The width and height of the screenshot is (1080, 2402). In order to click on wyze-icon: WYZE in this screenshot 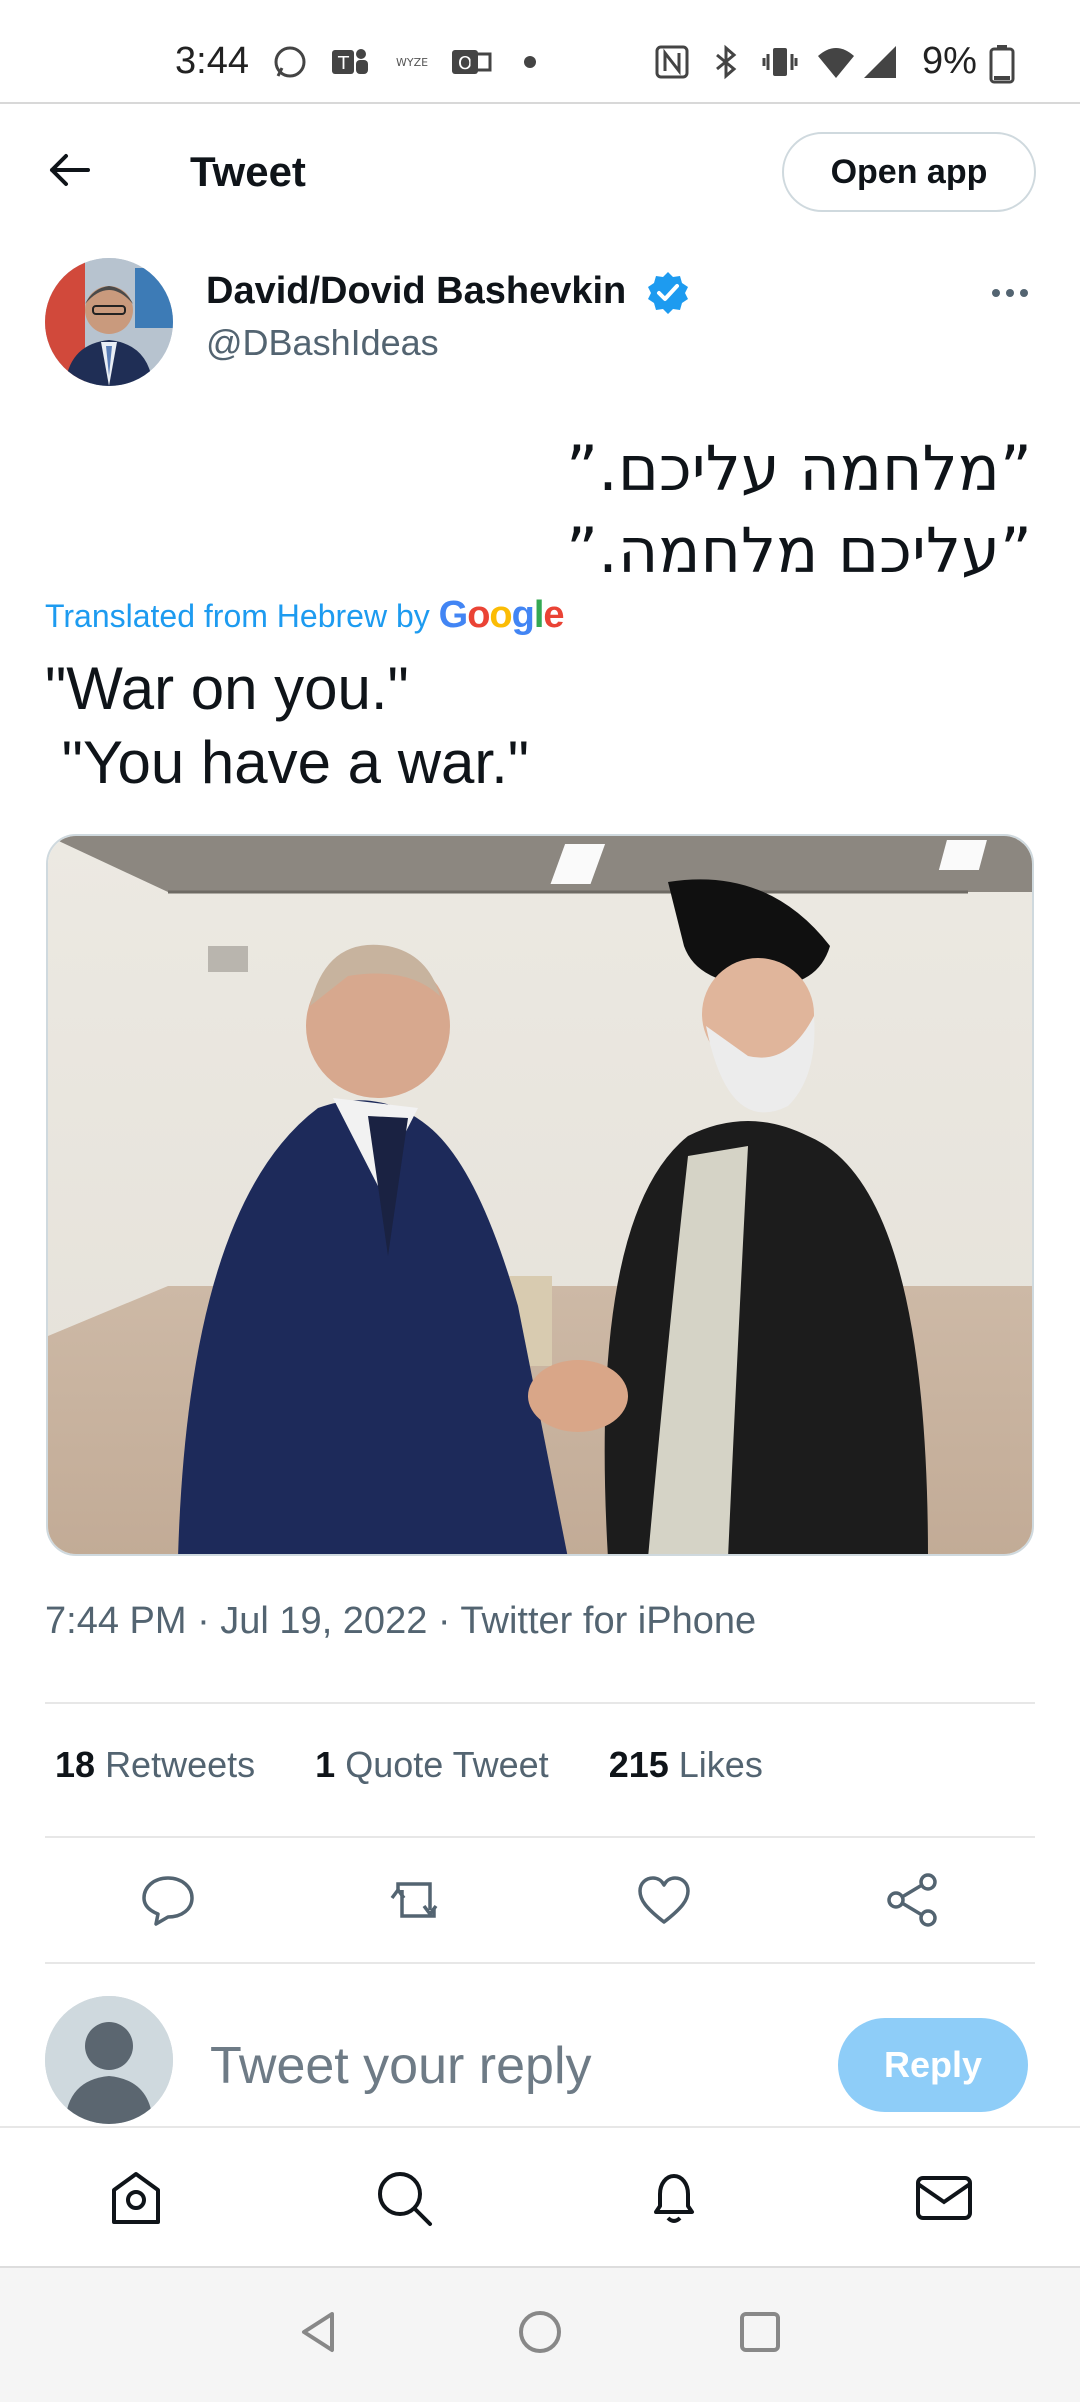, I will do `click(412, 62)`.